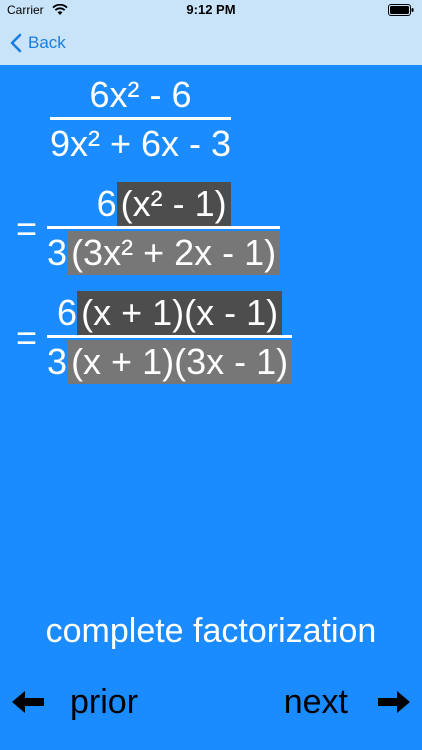  I want to click on original-denominator: 9x² + 6x - 3, so click(141, 143).